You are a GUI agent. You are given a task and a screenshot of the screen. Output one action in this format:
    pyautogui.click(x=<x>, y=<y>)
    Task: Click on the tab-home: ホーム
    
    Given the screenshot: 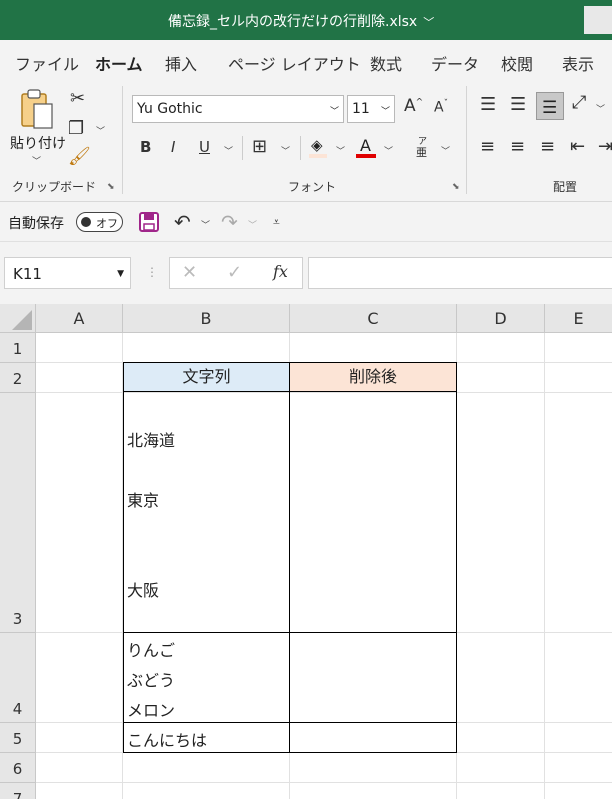 What is the action you would take?
    pyautogui.click(x=119, y=67)
    